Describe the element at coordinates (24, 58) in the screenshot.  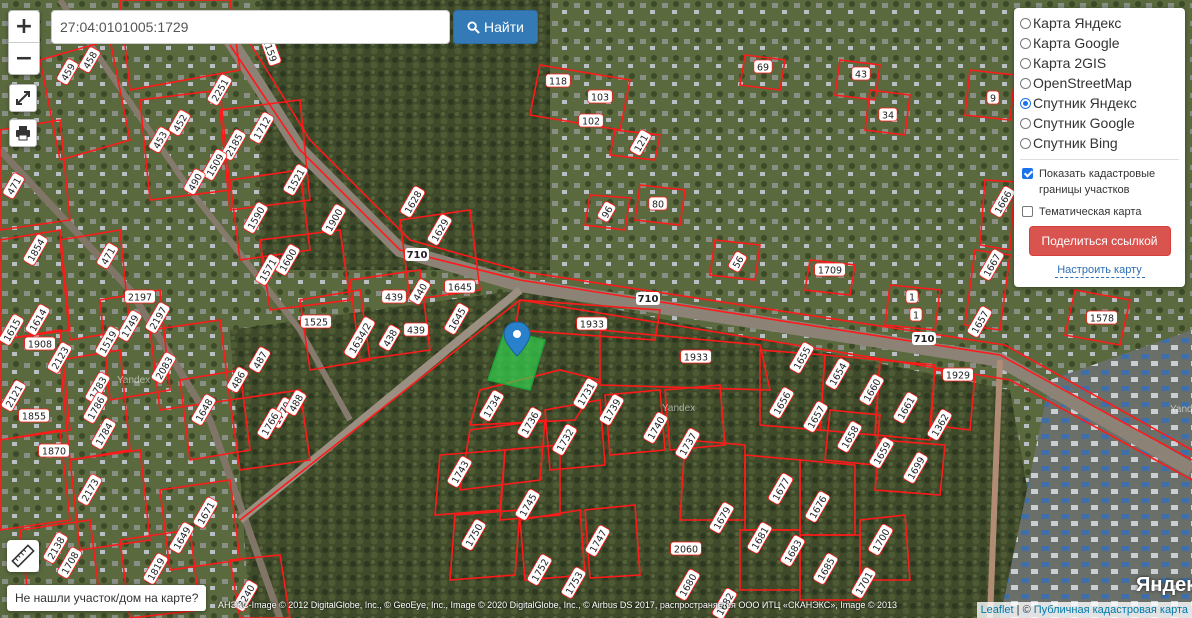
I see `zoom-out-button: −` at that location.